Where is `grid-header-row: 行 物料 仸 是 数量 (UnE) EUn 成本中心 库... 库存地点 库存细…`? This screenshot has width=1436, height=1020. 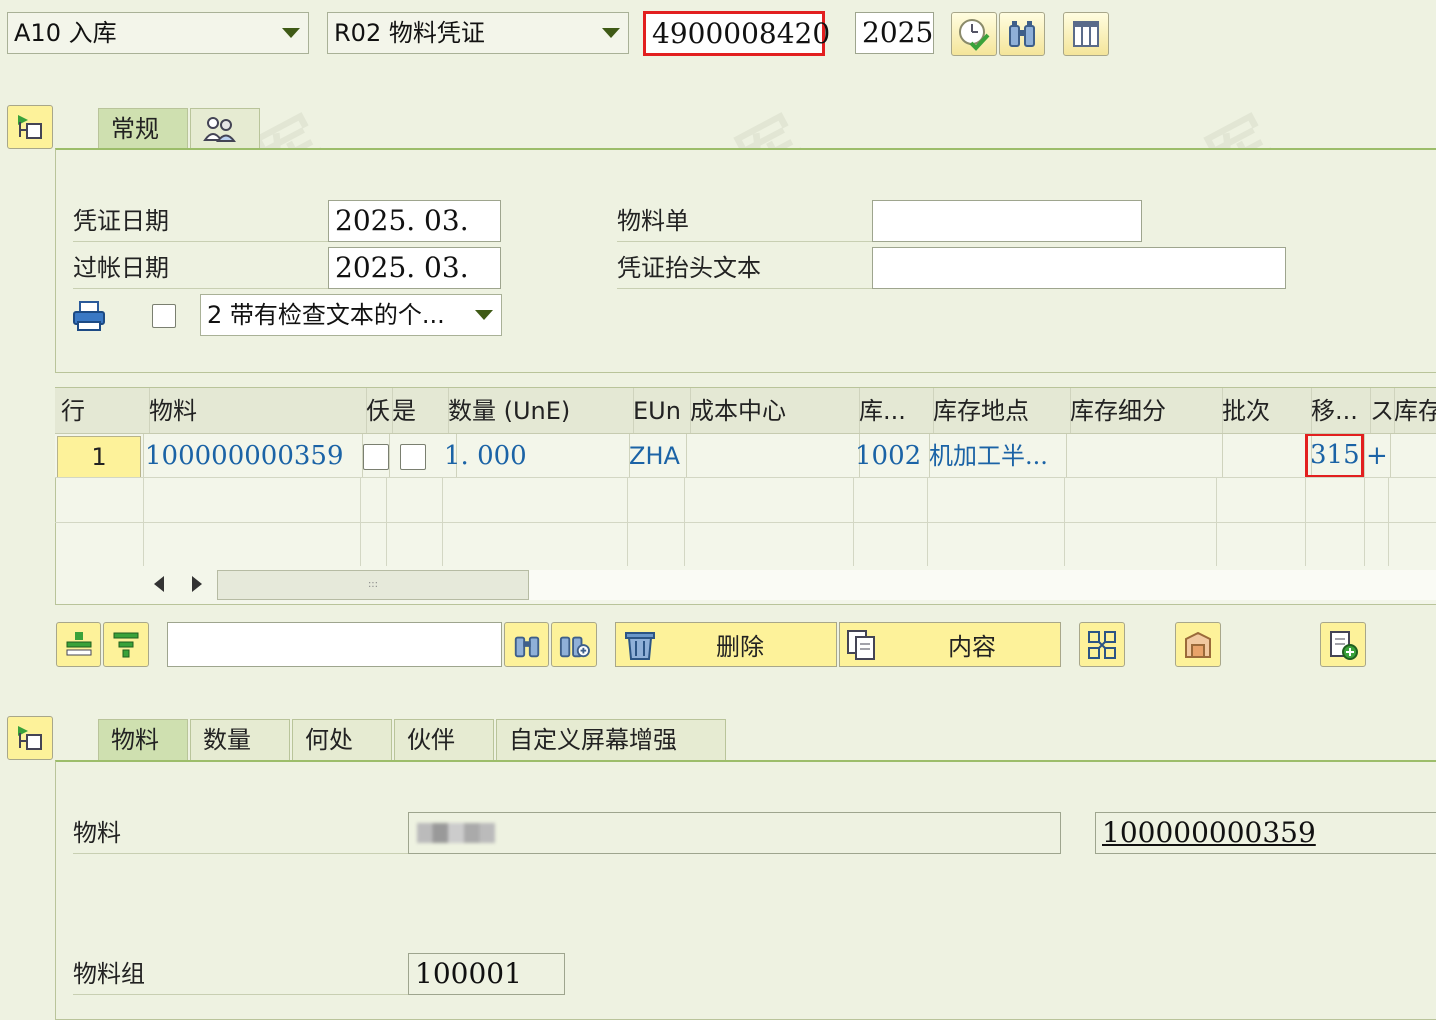 grid-header-row: 行 物料 仸 是 数量 (UnE) EUn 成本中心 库... 库存地点 库存细… is located at coordinates (745, 411).